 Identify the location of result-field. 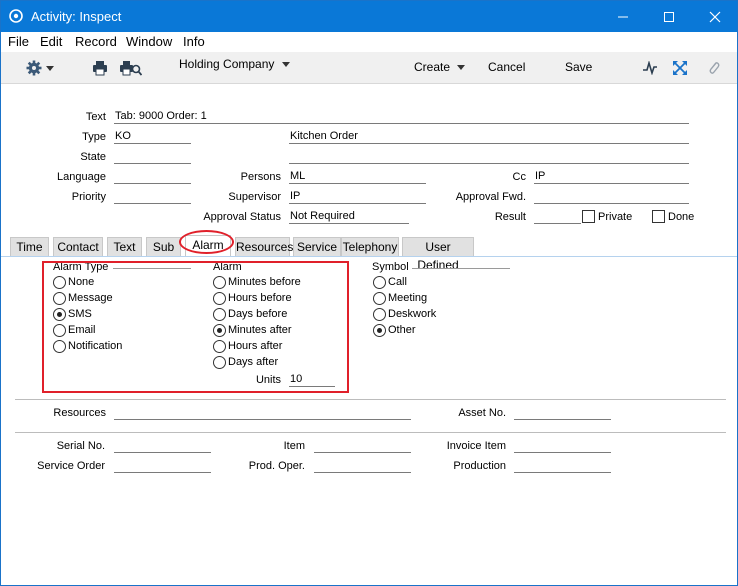
(557, 217).